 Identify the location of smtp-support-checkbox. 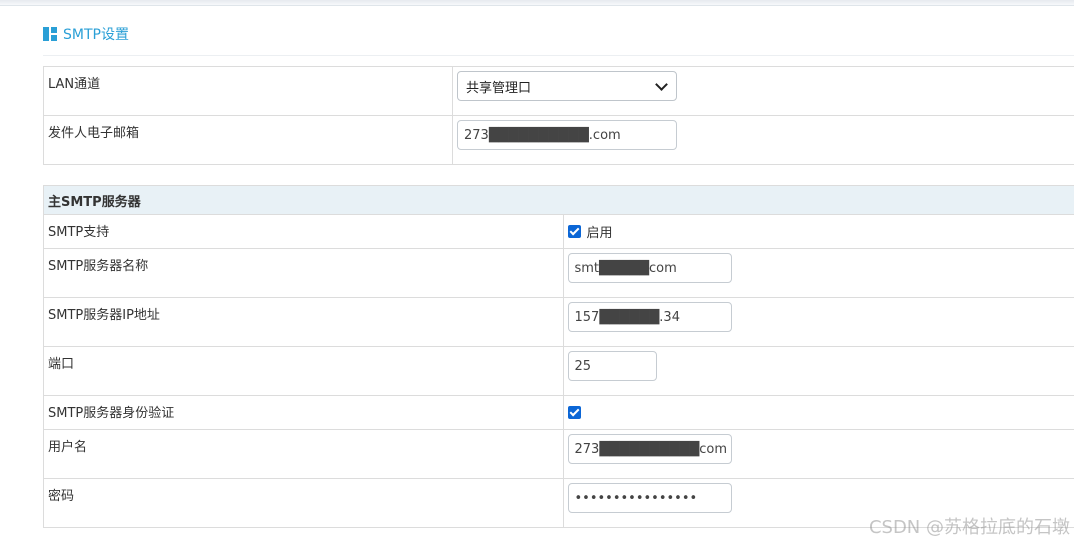
(574, 231).